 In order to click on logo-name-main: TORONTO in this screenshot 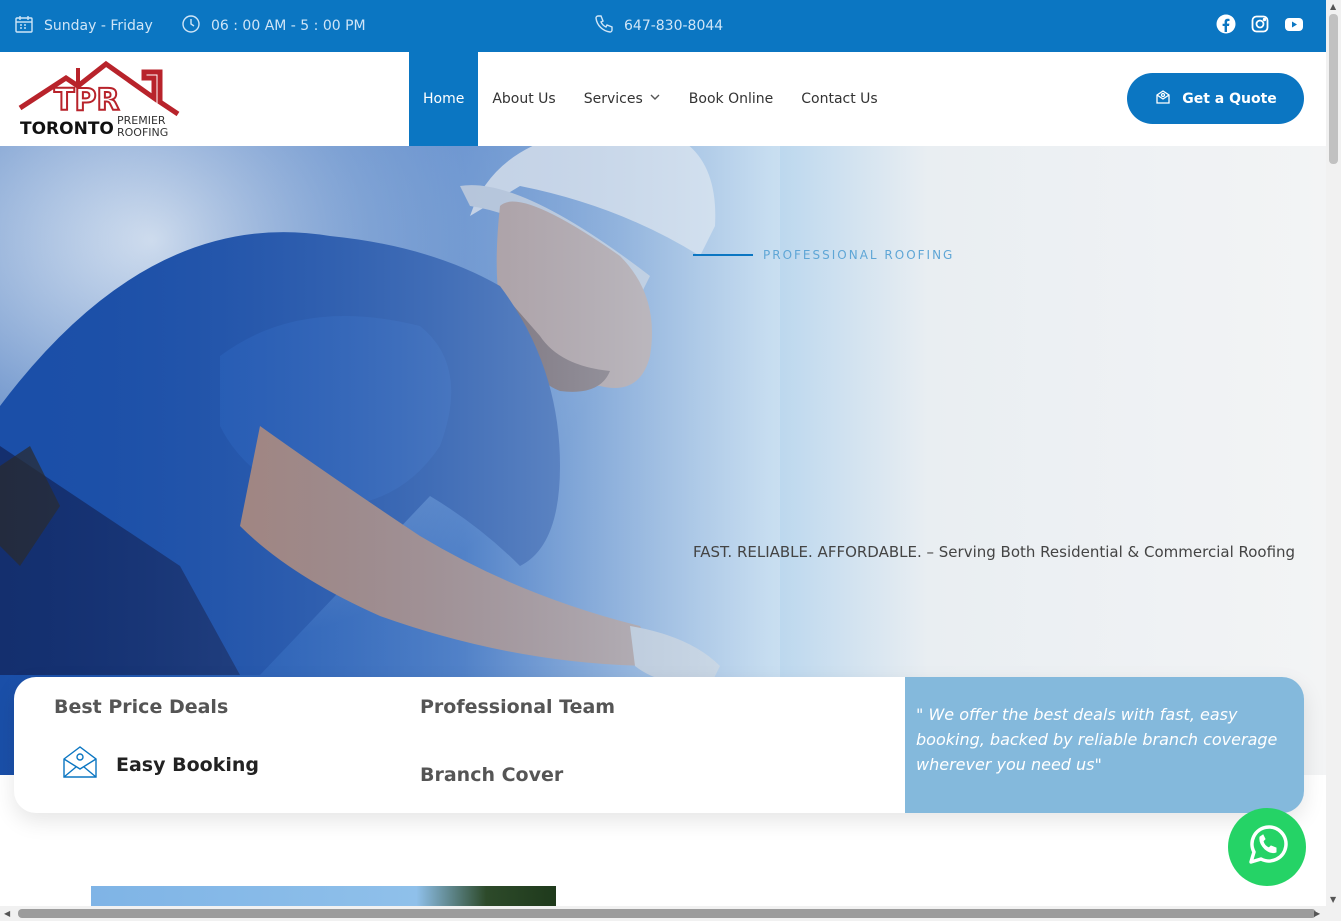, I will do `click(67, 129)`.